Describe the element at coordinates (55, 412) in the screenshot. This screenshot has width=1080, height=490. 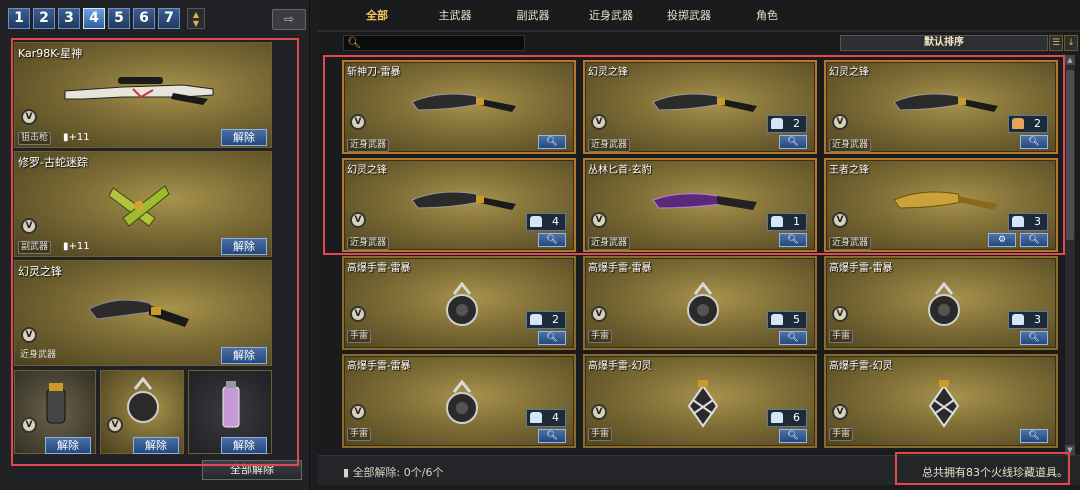
I see `equipped-slot-grenade: V 解除` at that location.